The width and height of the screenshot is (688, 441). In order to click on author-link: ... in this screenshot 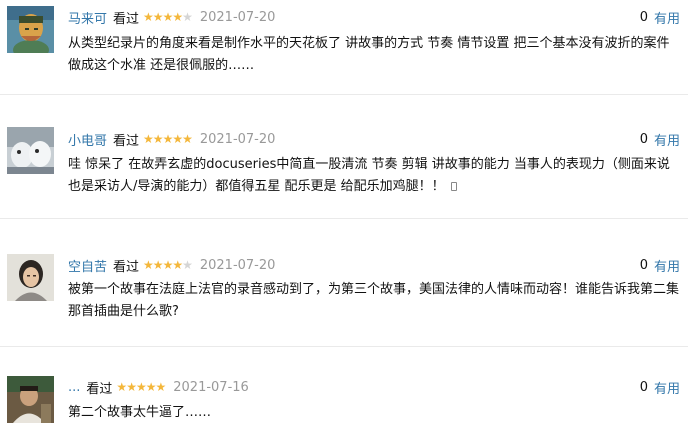, I will do `click(74, 387)`.